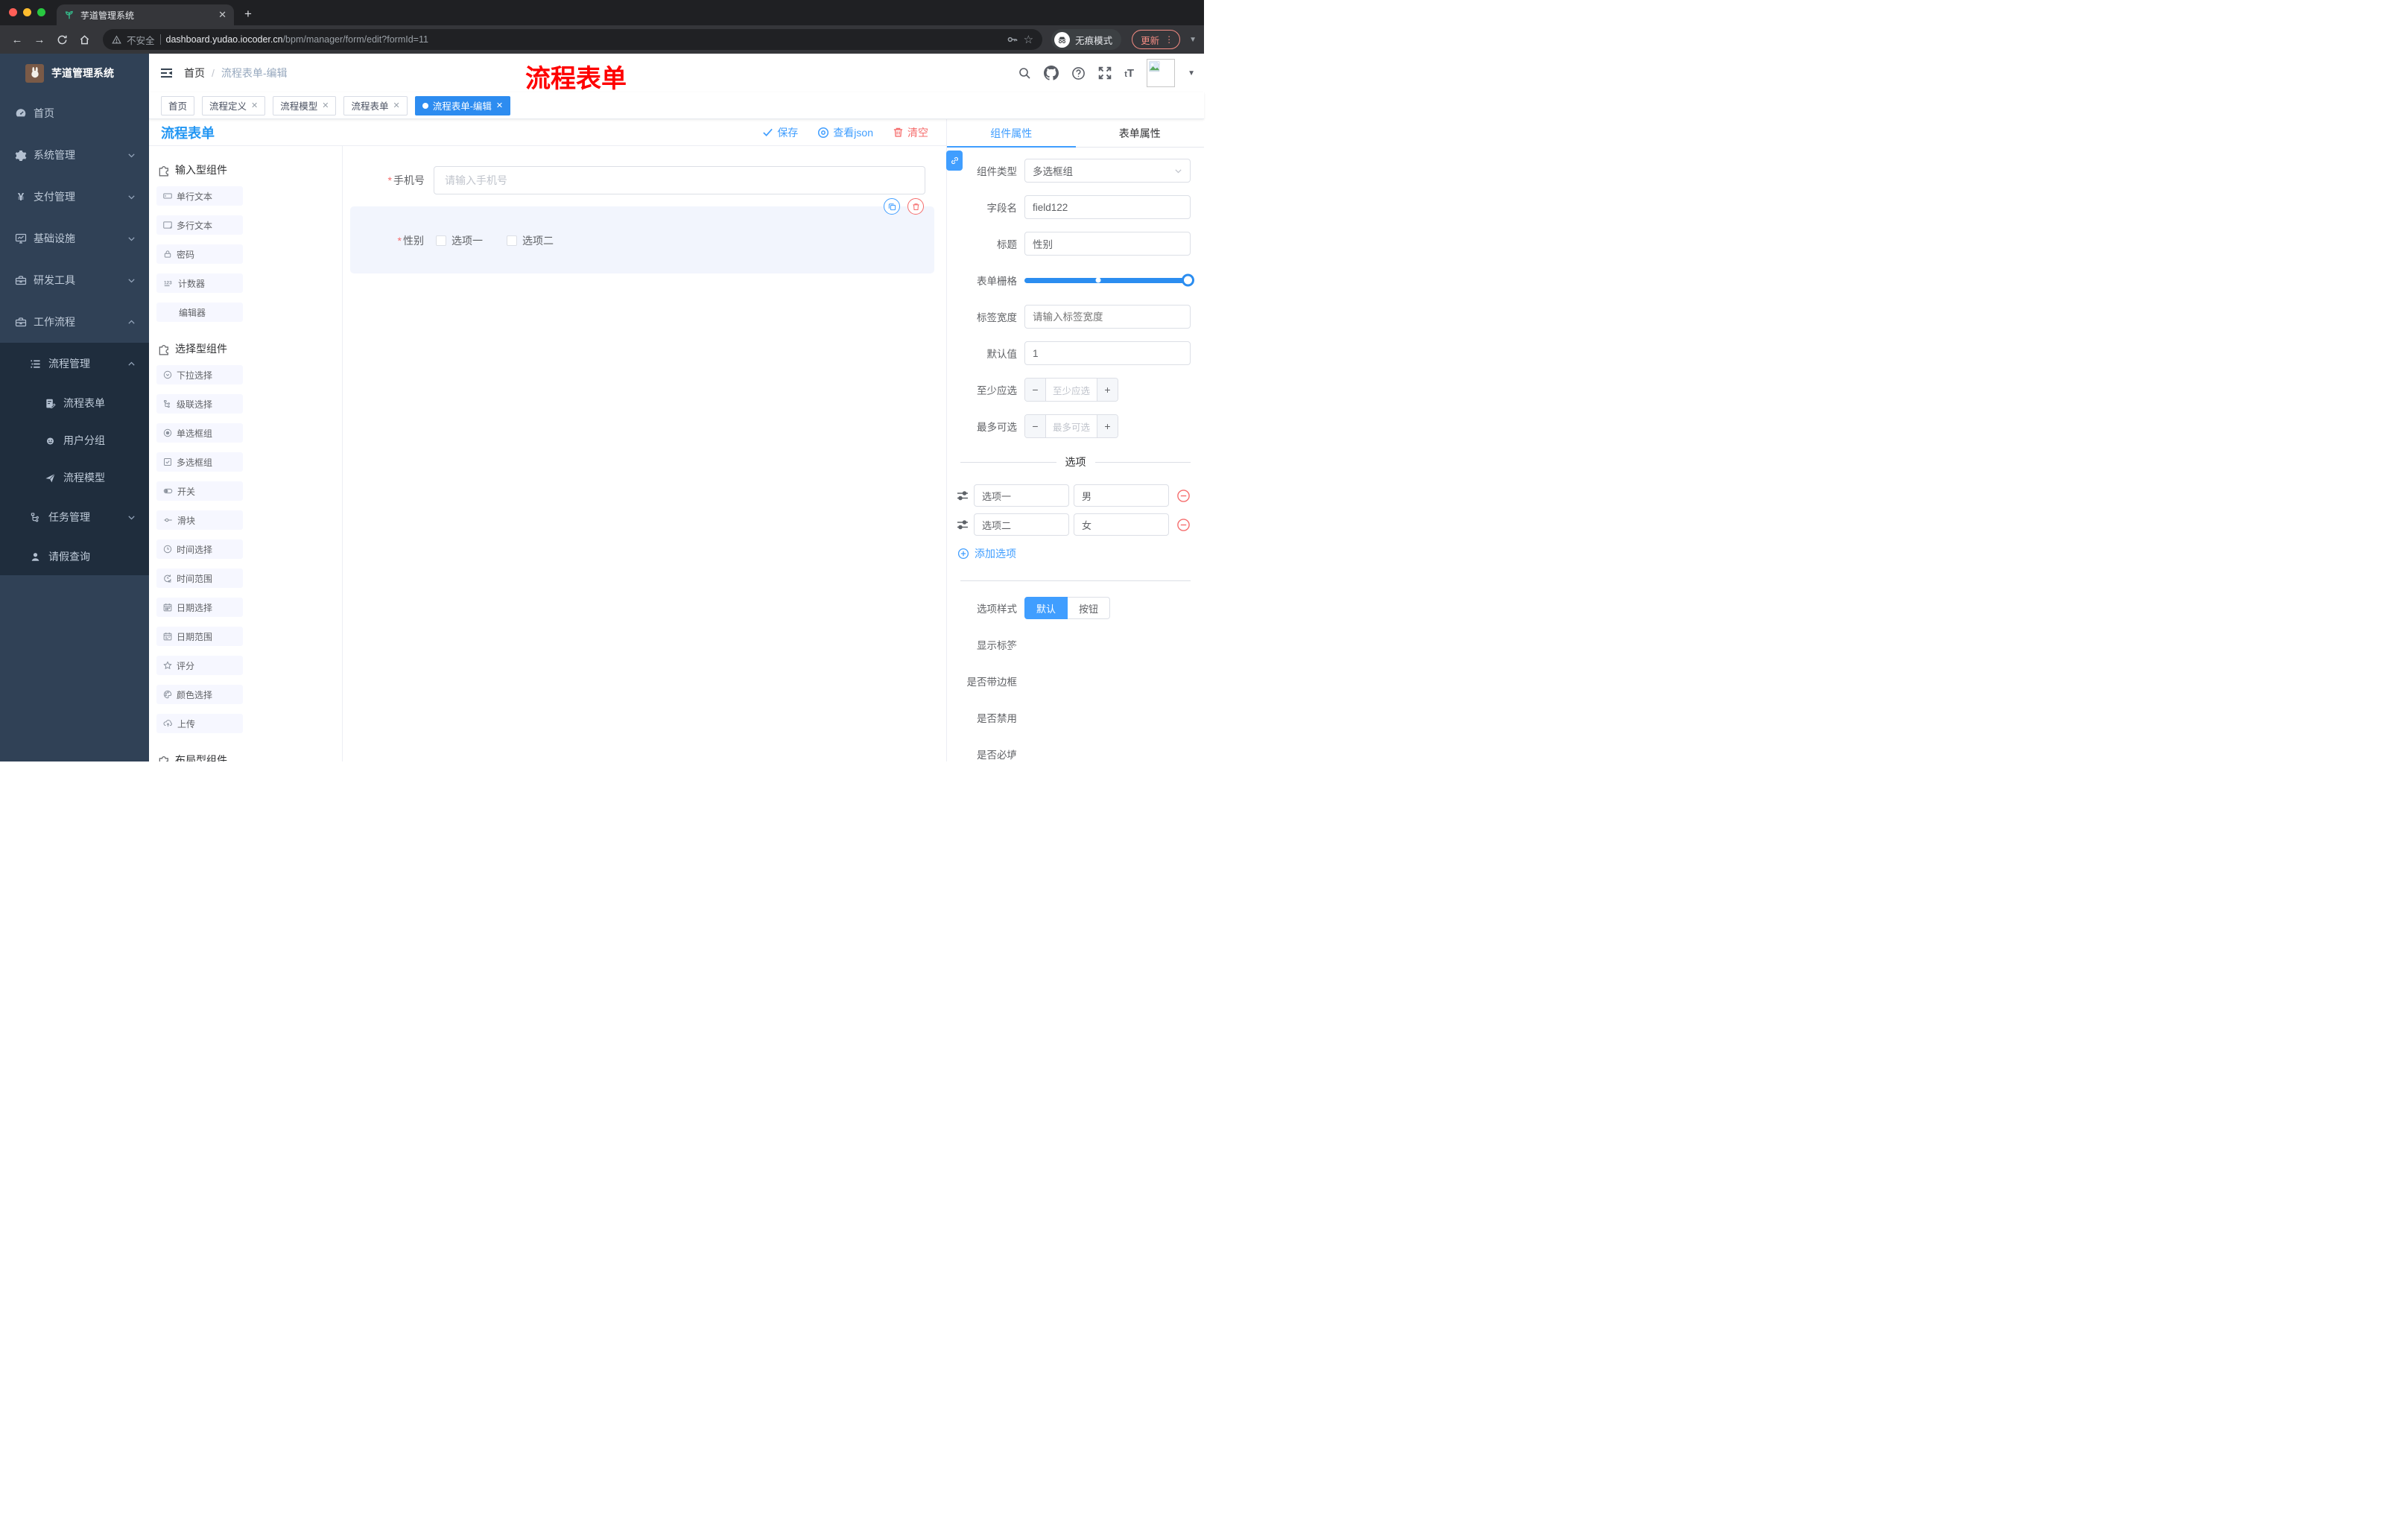  I want to click on browser-tab: 芋道管理系统 ✕, so click(145, 15).